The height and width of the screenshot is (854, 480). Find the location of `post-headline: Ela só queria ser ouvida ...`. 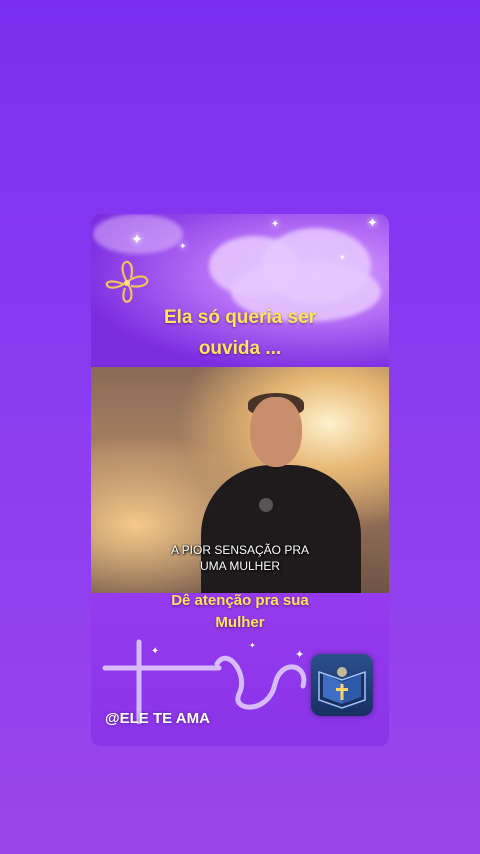

post-headline: Ela só queria ser ouvida ... is located at coordinates (240, 333).